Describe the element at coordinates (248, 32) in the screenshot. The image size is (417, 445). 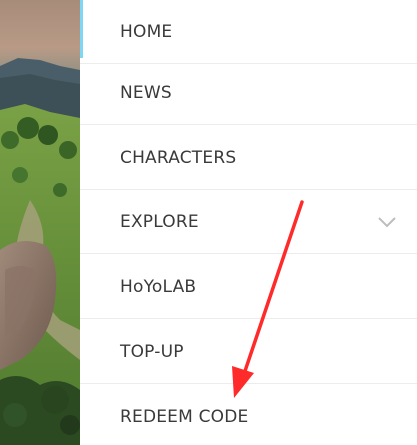
I see `menu-item-home: HOME` at that location.